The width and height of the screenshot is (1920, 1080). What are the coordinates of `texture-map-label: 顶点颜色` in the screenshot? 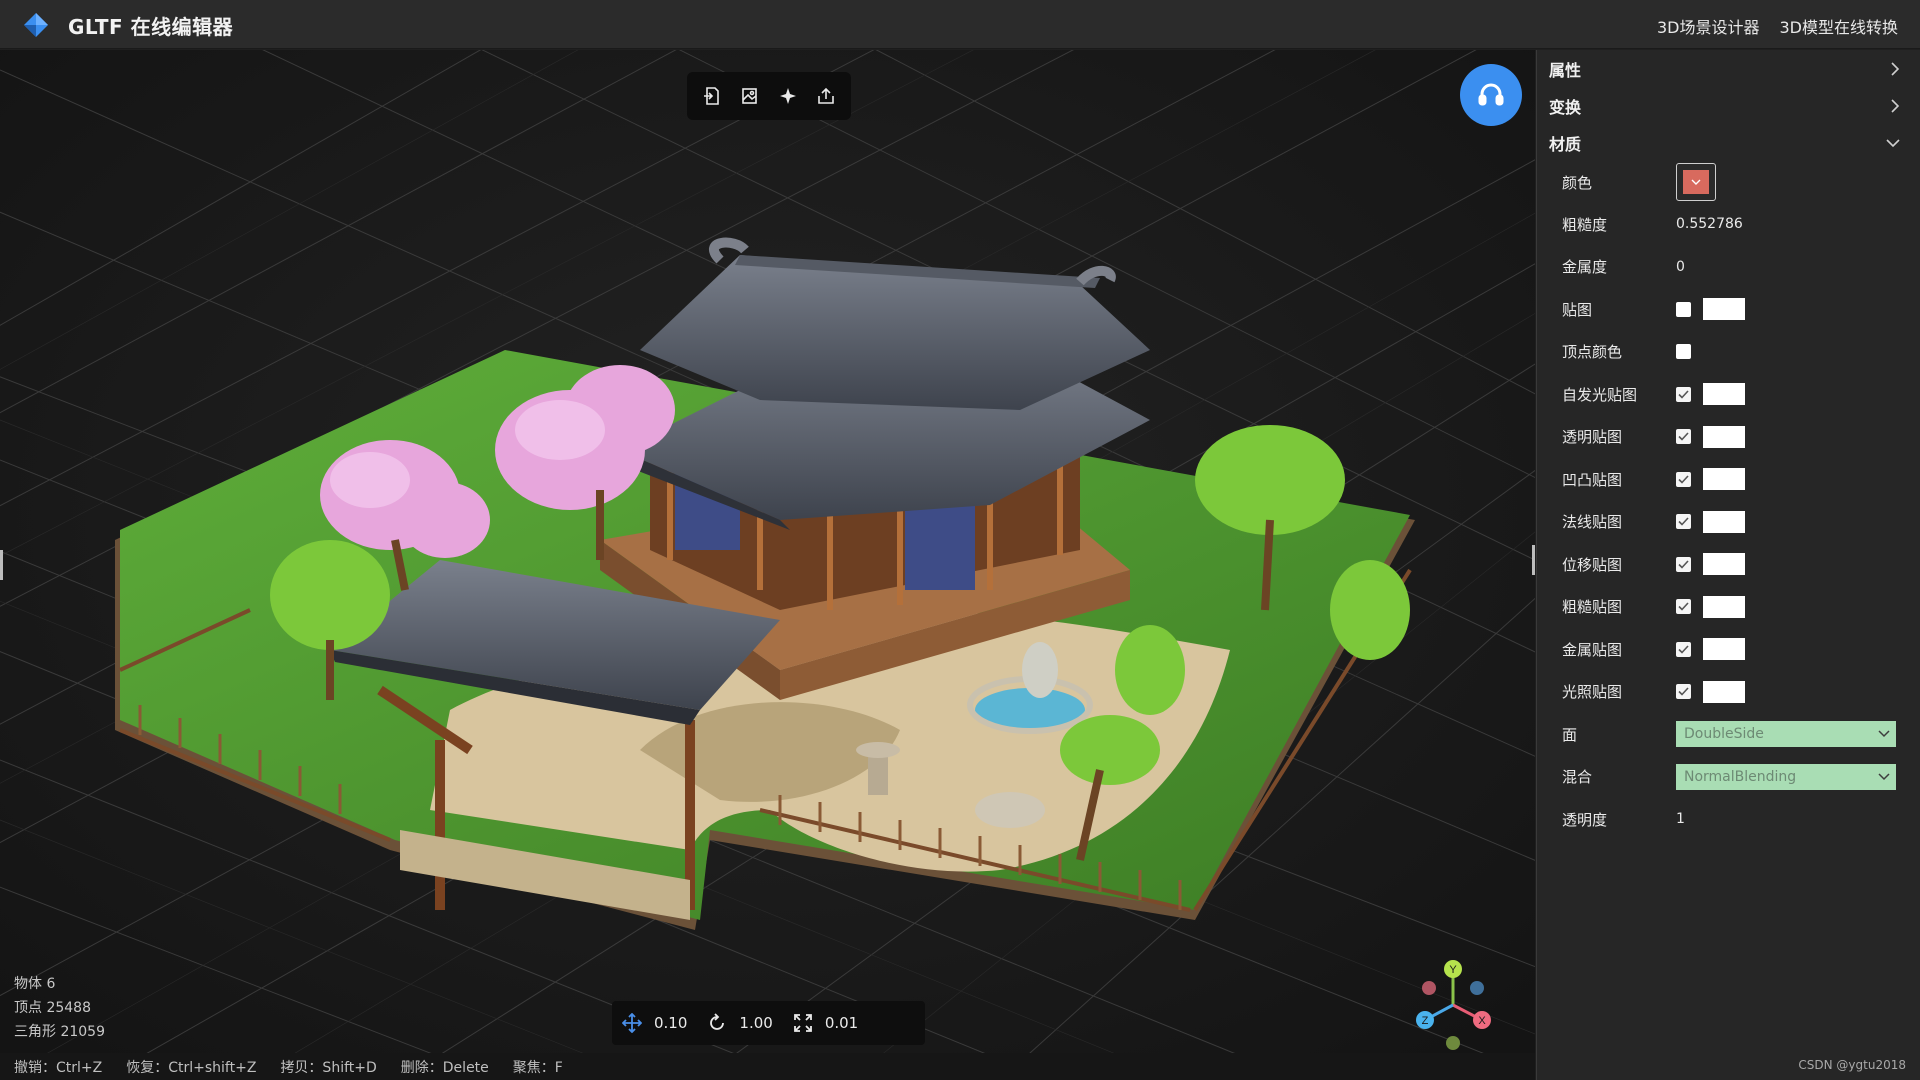 It's located at (1592, 352).